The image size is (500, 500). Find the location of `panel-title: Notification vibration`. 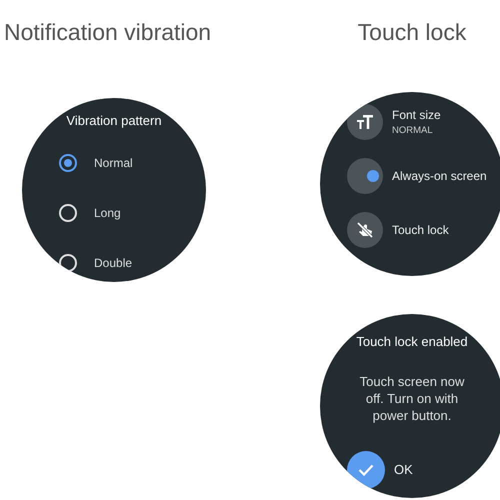

panel-title: Notification vibration is located at coordinates (107, 32).